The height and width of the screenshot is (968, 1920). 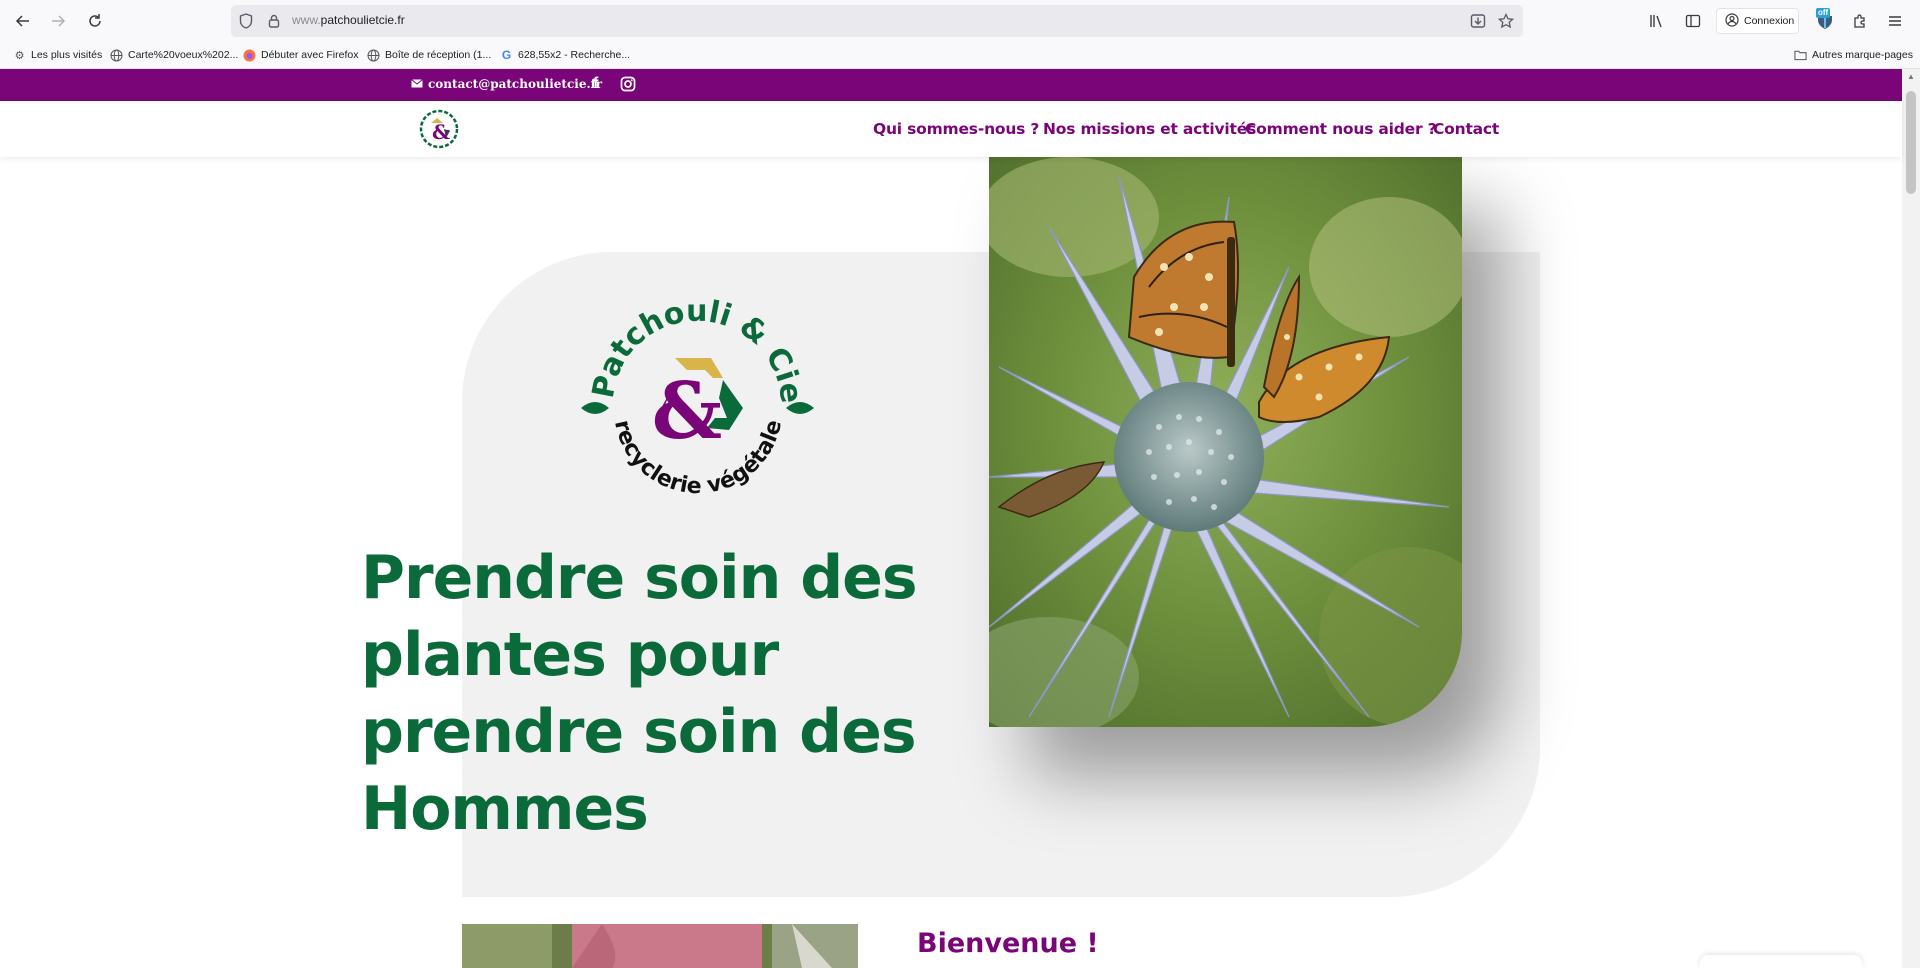 I want to click on scroll-up-icon: ▲, so click(x=1911, y=76).